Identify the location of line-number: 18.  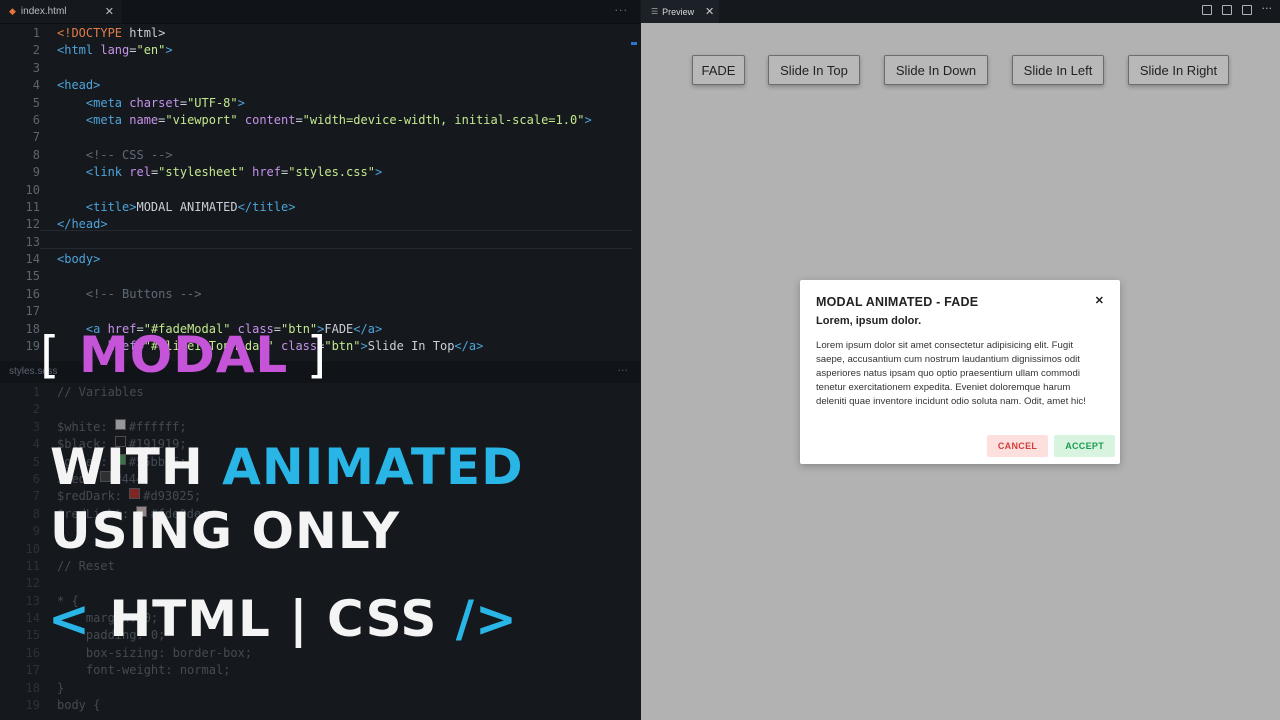
(32, 687).